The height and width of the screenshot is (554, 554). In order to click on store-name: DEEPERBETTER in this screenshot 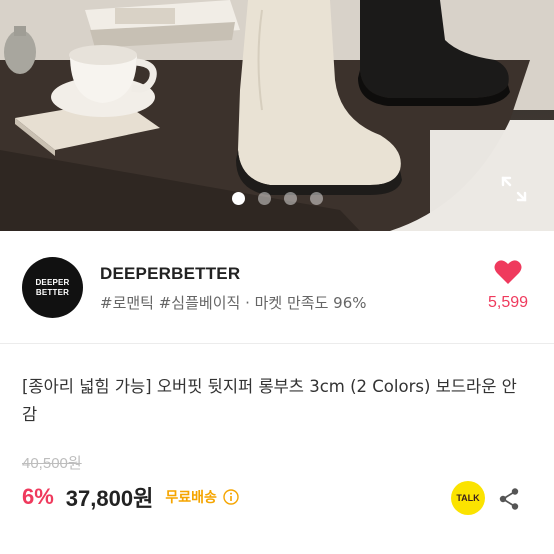, I will do `click(170, 274)`.